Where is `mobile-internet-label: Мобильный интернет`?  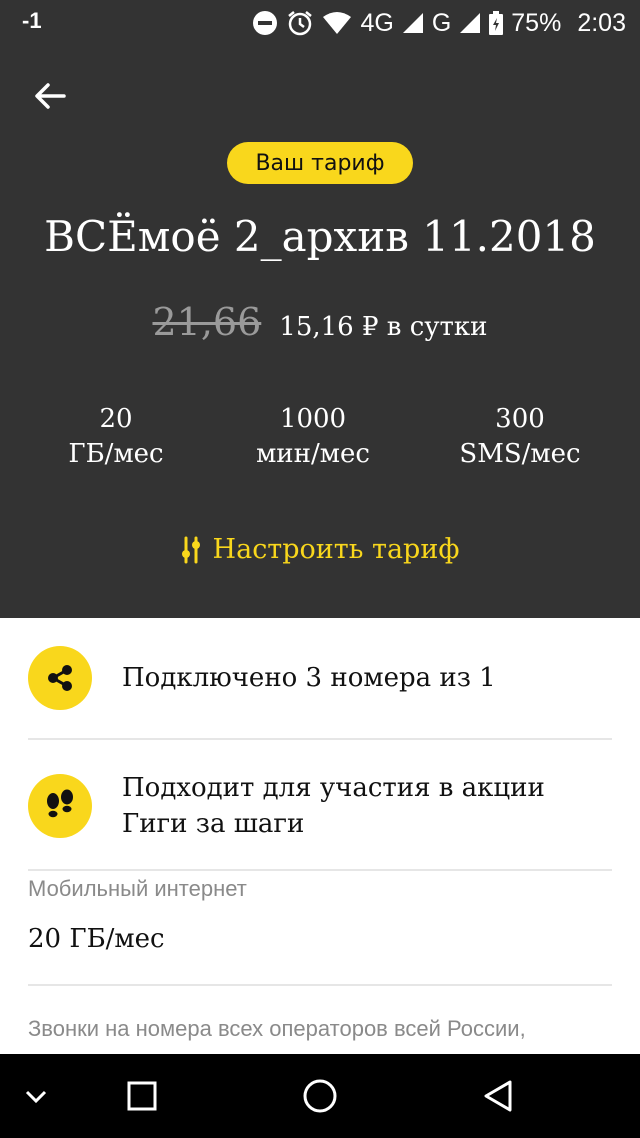 mobile-internet-label: Мобильный интернет is located at coordinates (137, 888).